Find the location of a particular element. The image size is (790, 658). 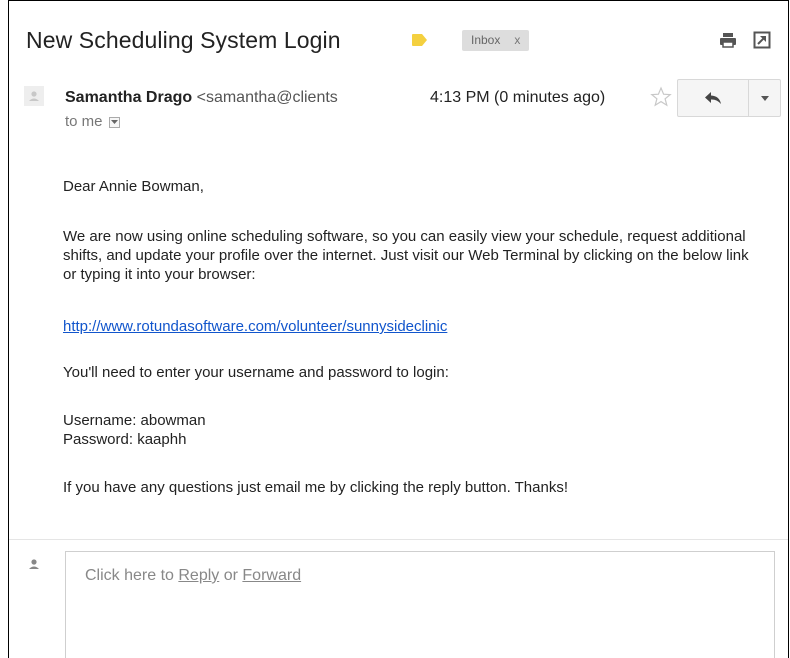

quick-reply-box: Click here to Reply or Forward is located at coordinates (420, 604).